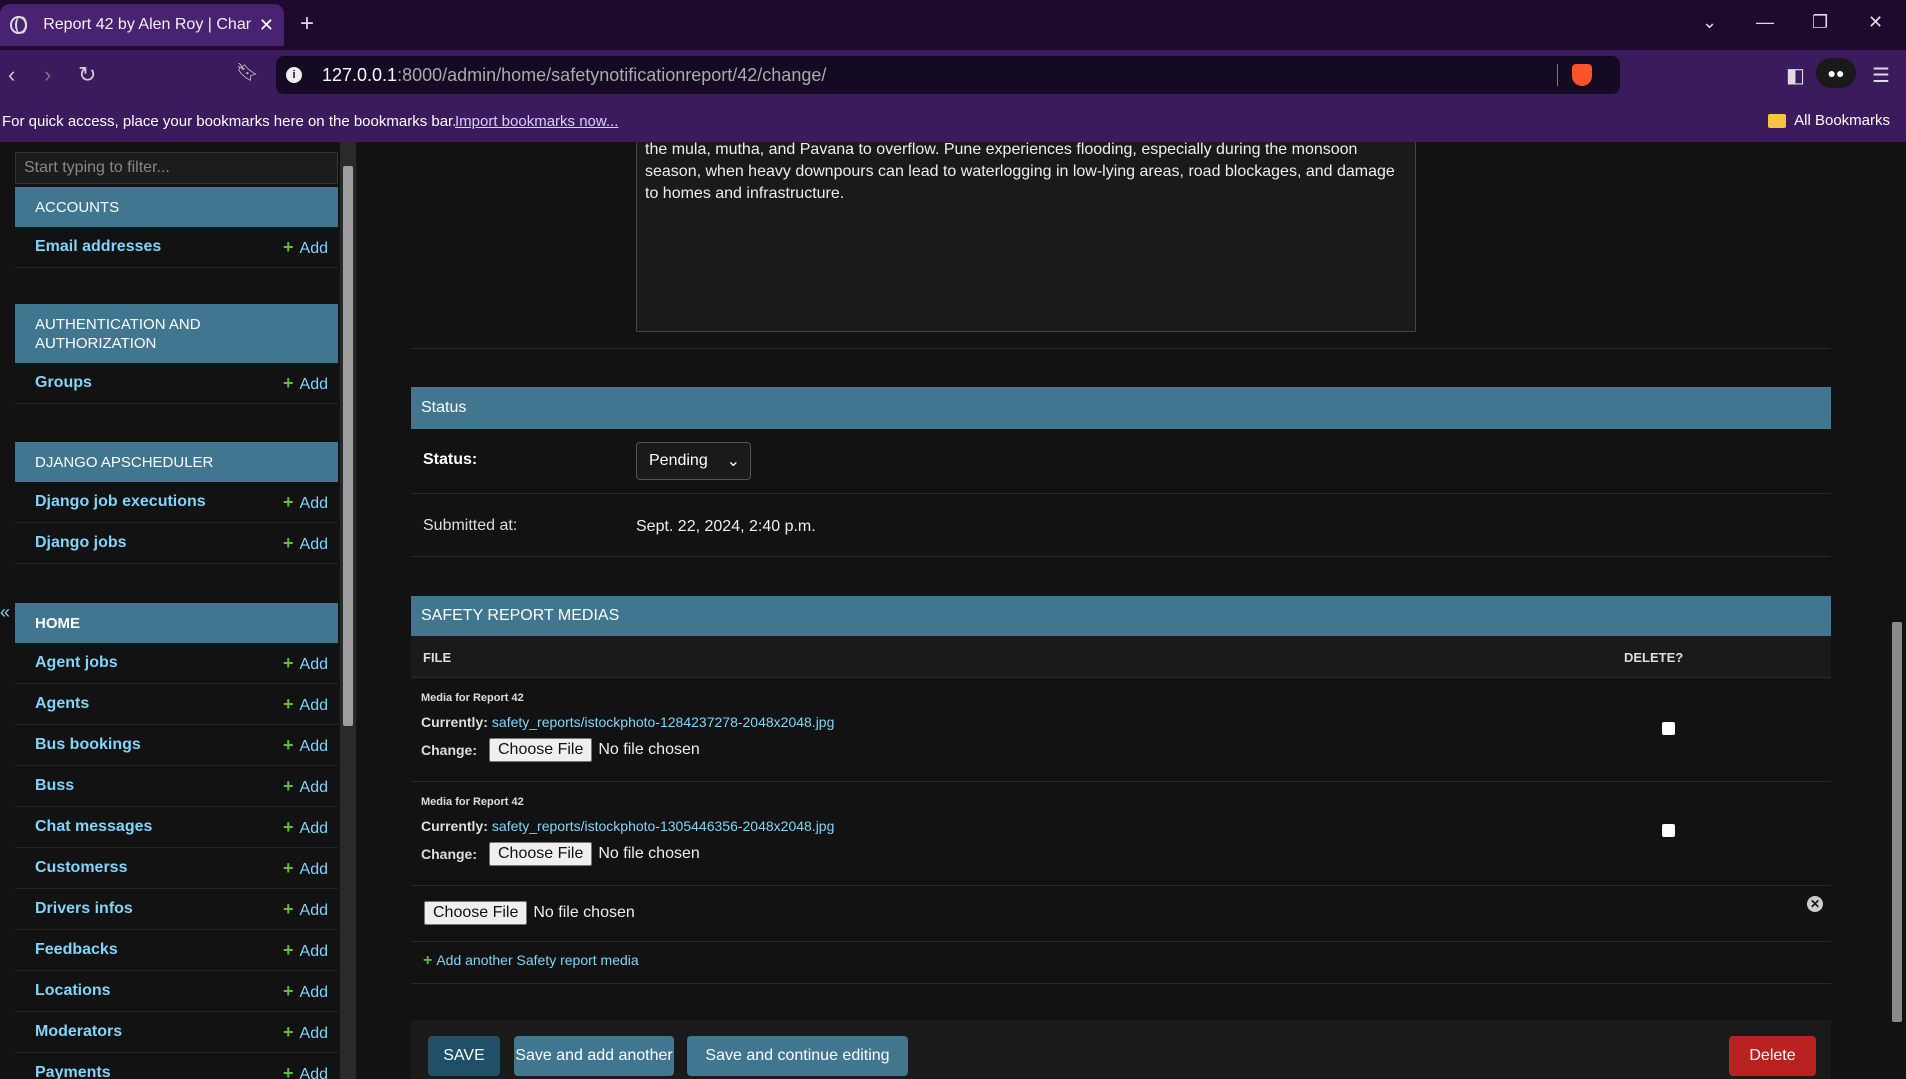 This screenshot has width=1906, height=1079. I want to click on sidebar-item-label: Payments, so click(73, 1071).